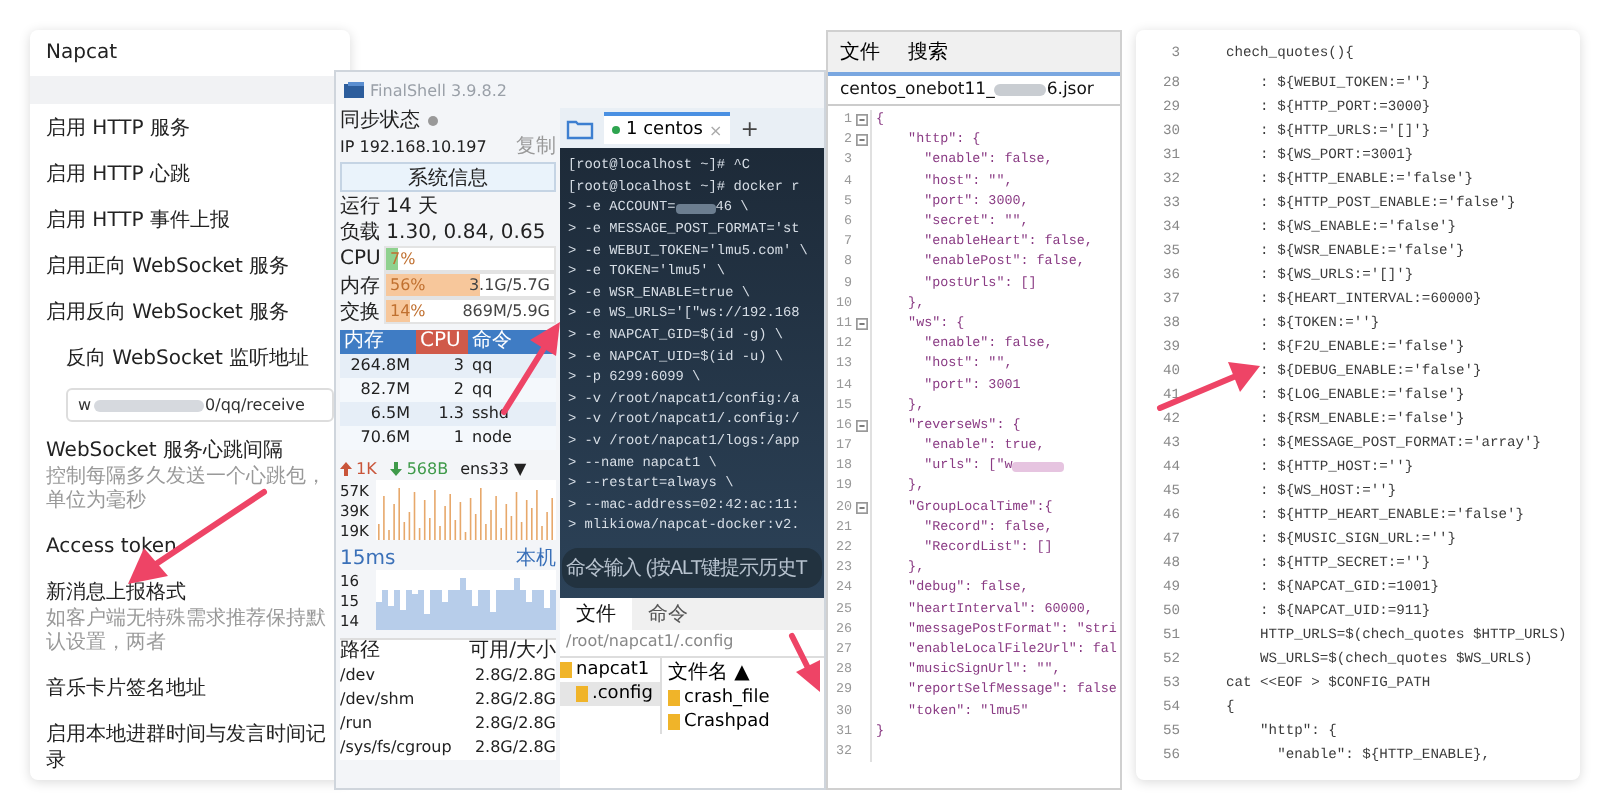 This screenshot has width=1600, height=806. I want to click on connected-dot-icon, so click(616, 130).